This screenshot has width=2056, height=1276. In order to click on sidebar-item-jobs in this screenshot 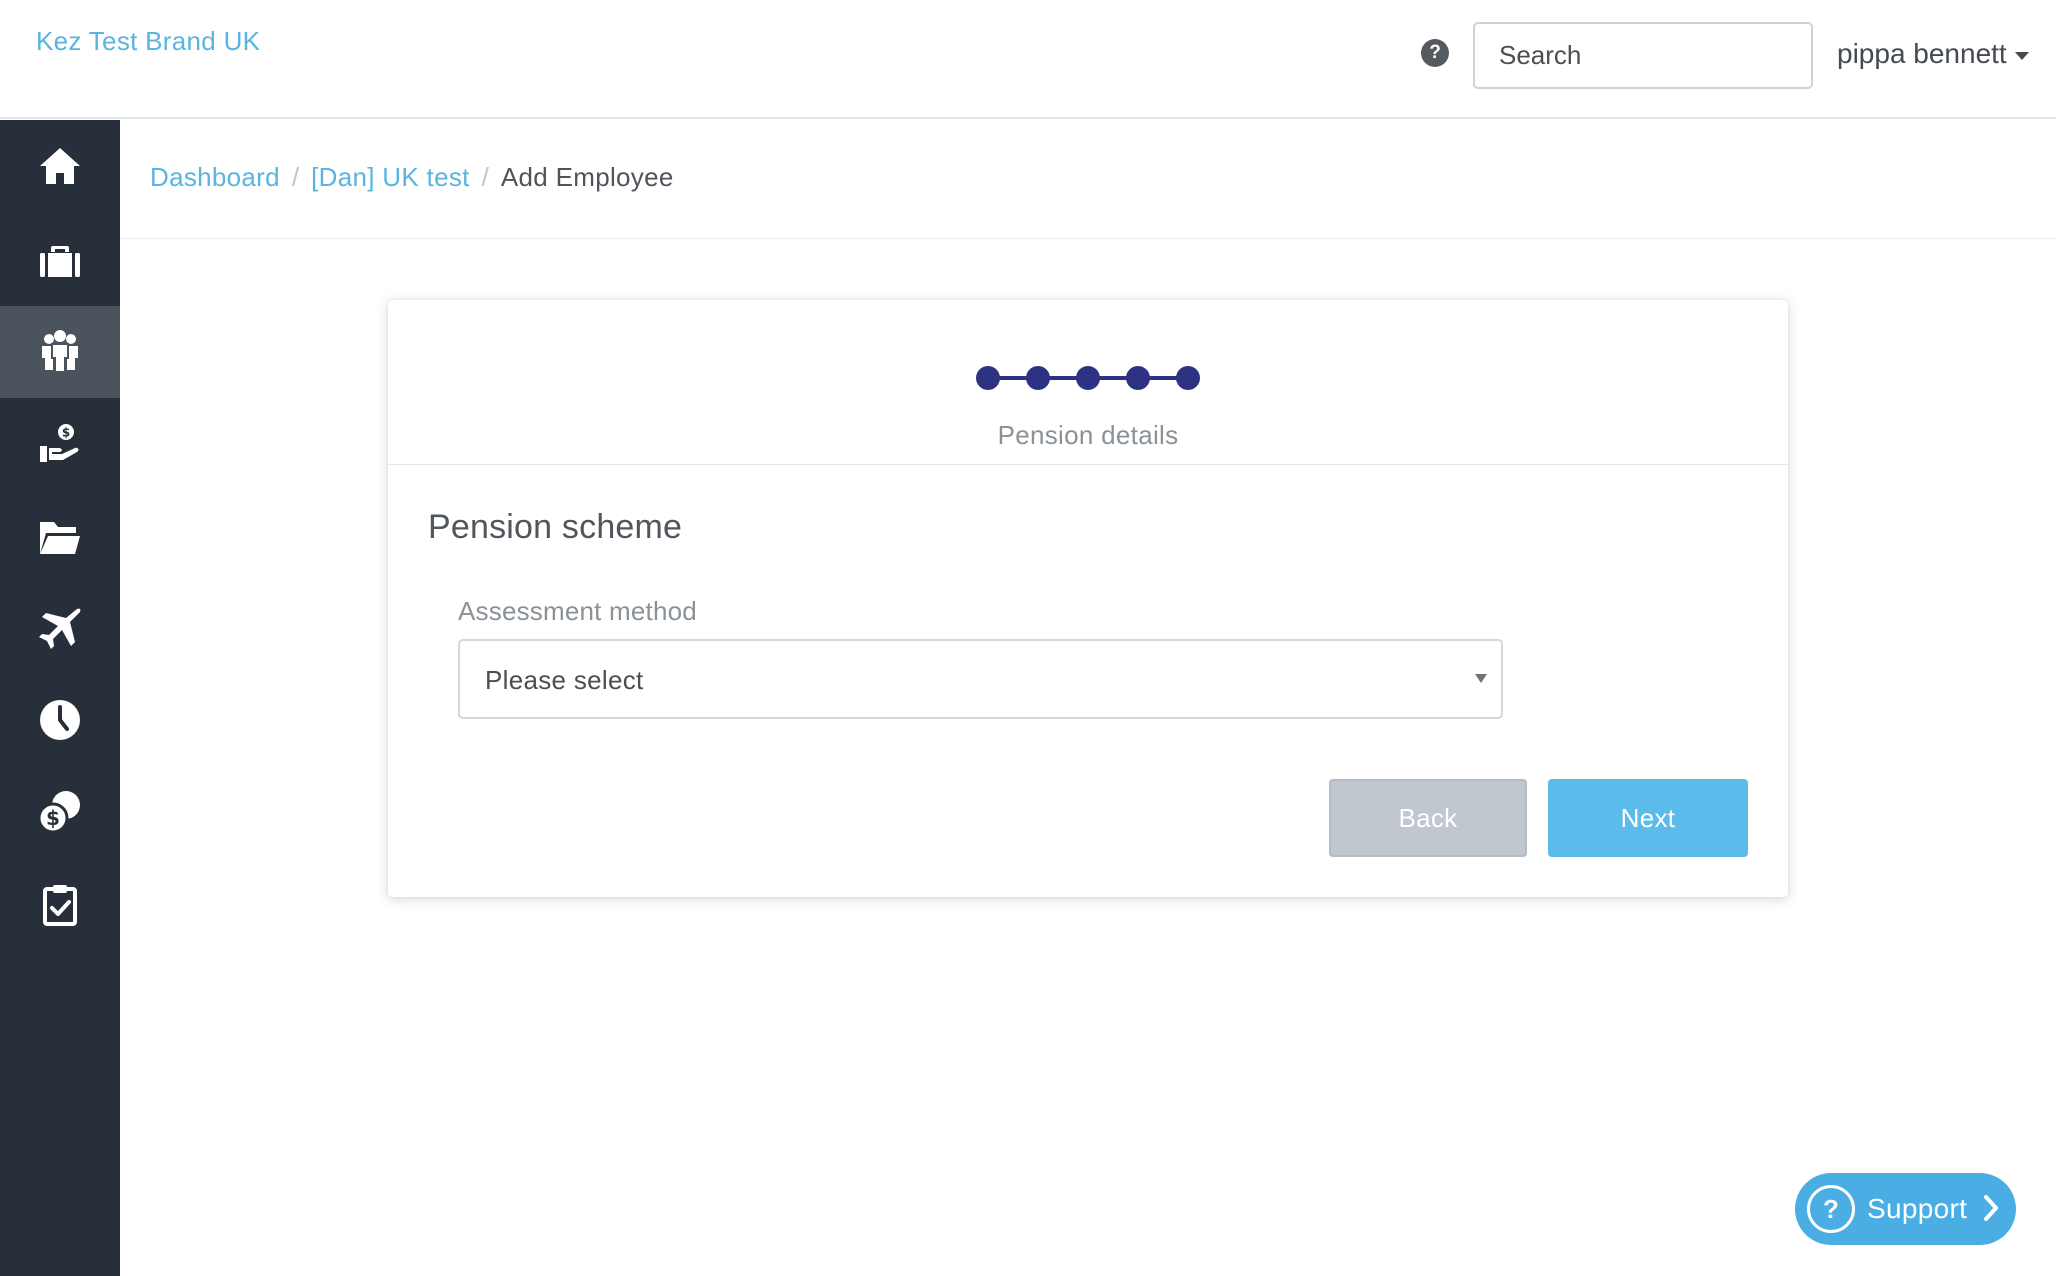, I will do `click(60, 260)`.